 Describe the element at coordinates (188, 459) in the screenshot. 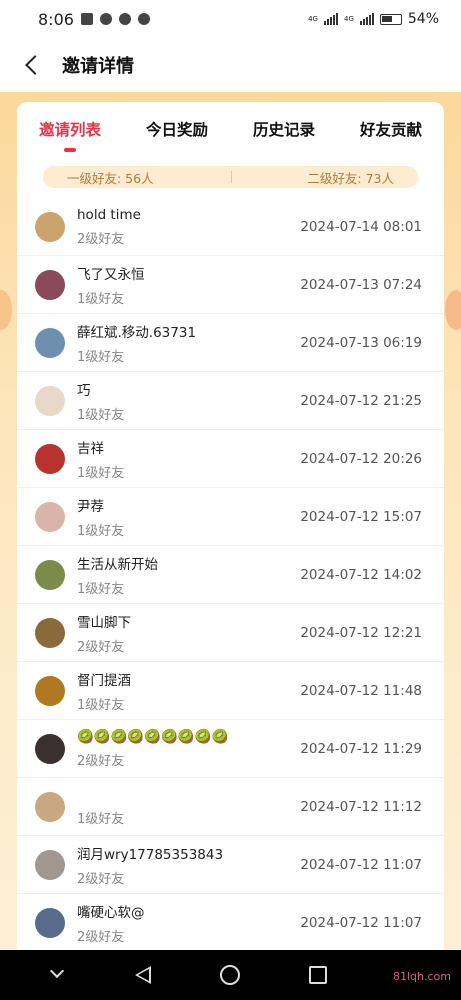

I see `friend-info: 吉祥 1级好友` at that location.